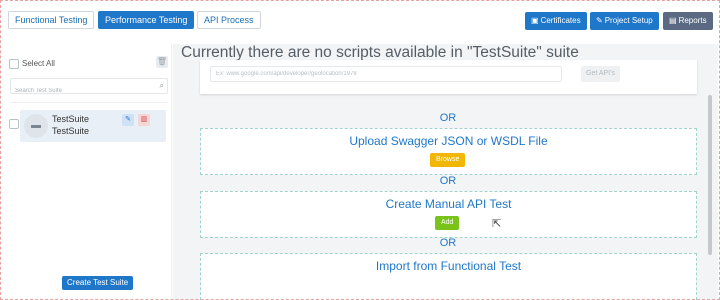  I want to click on delete-selected-icon: 🗑, so click(162, 62).